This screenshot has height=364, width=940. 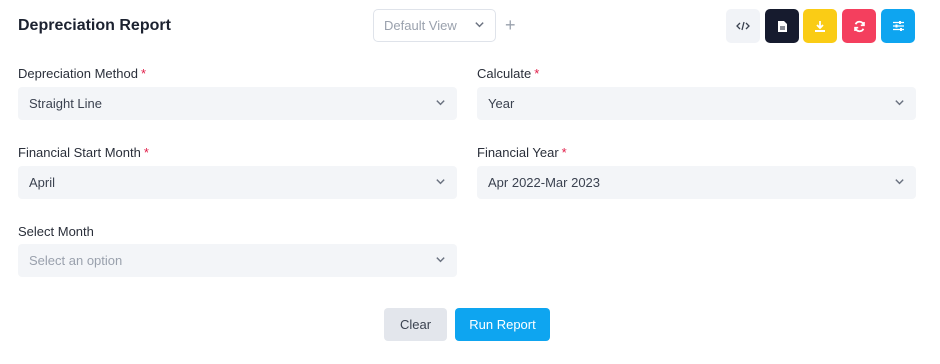 What do you see at coordinates (56, 231) in the screenshot?
I see `select-month-label: Select Month` at bounding box center [56, 231].